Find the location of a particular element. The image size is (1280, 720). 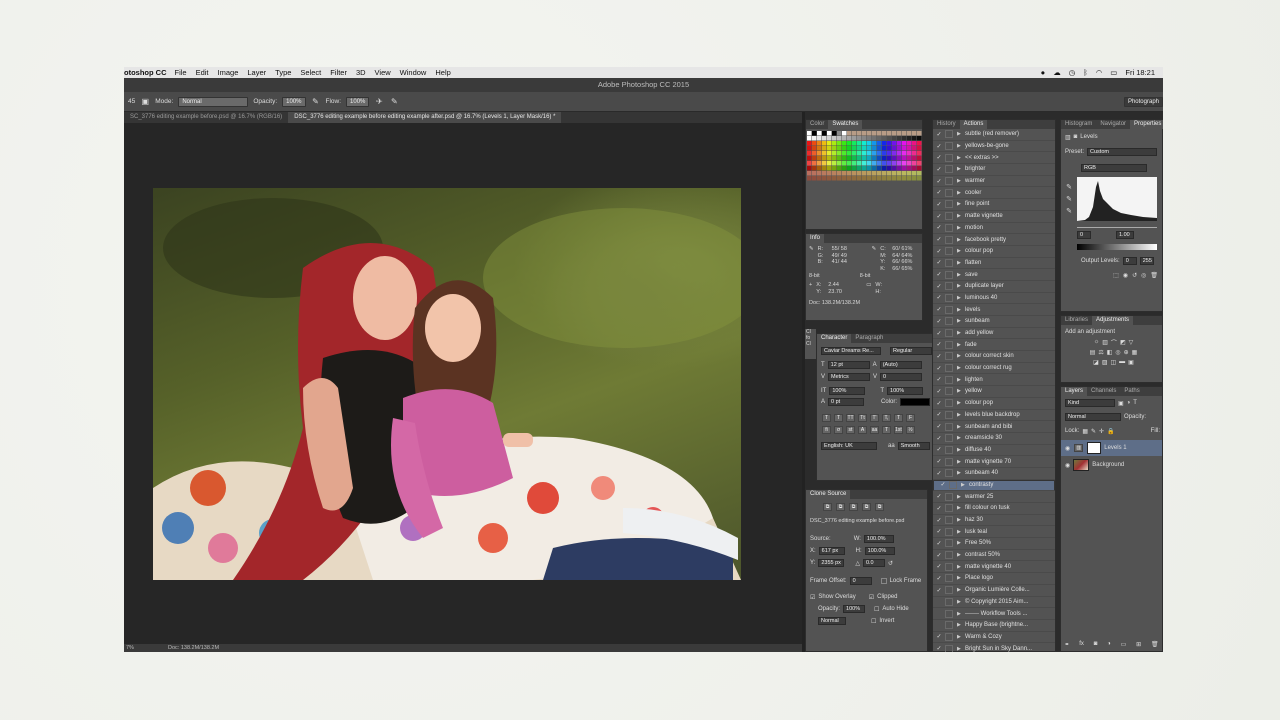

color-lookup-icon: ▦ is located at coordinates (1135, 352).